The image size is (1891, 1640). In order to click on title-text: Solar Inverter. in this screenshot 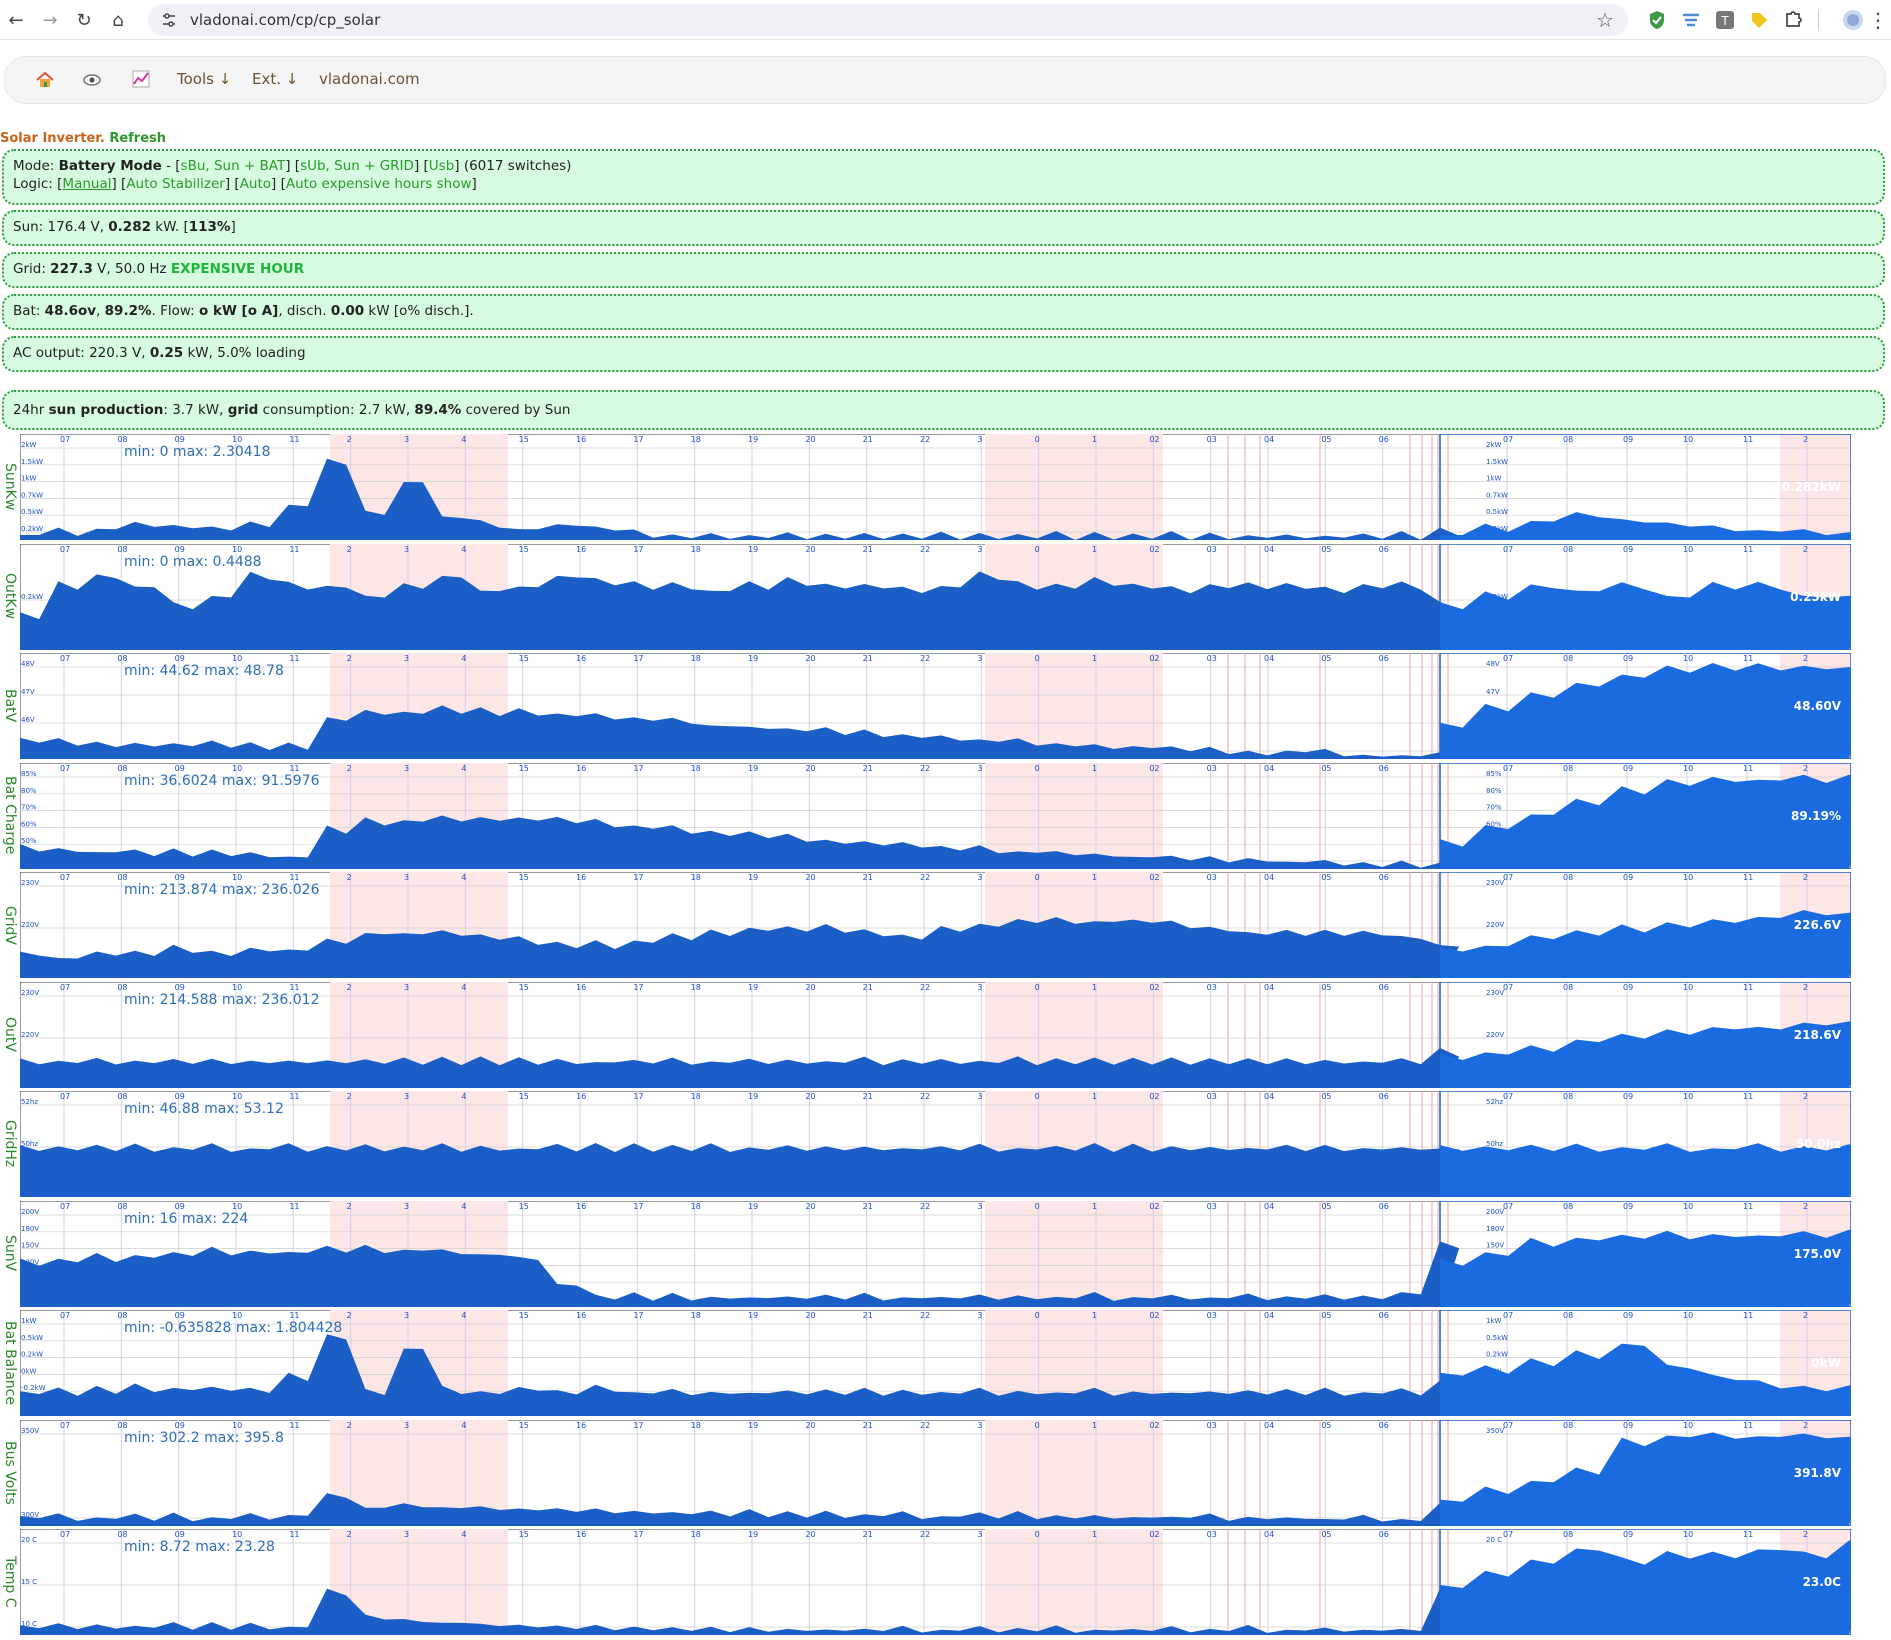, I will do `click(52, 138)`.